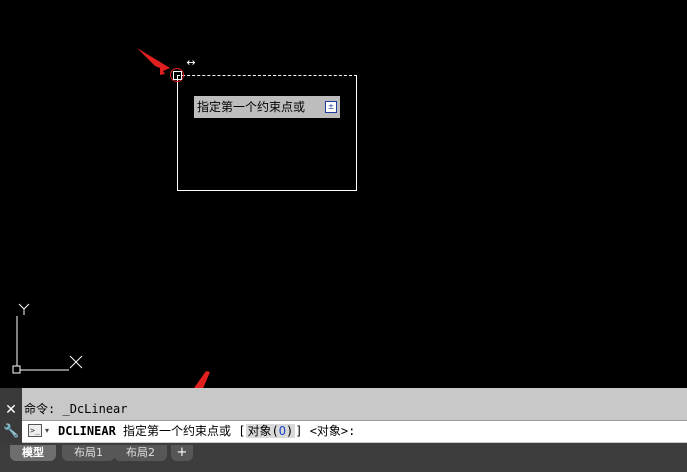 The image size is (687, 472). Describe the element at coordinates (35, 430) in the screenshot. I see `prompt-icon: >_` at that location.